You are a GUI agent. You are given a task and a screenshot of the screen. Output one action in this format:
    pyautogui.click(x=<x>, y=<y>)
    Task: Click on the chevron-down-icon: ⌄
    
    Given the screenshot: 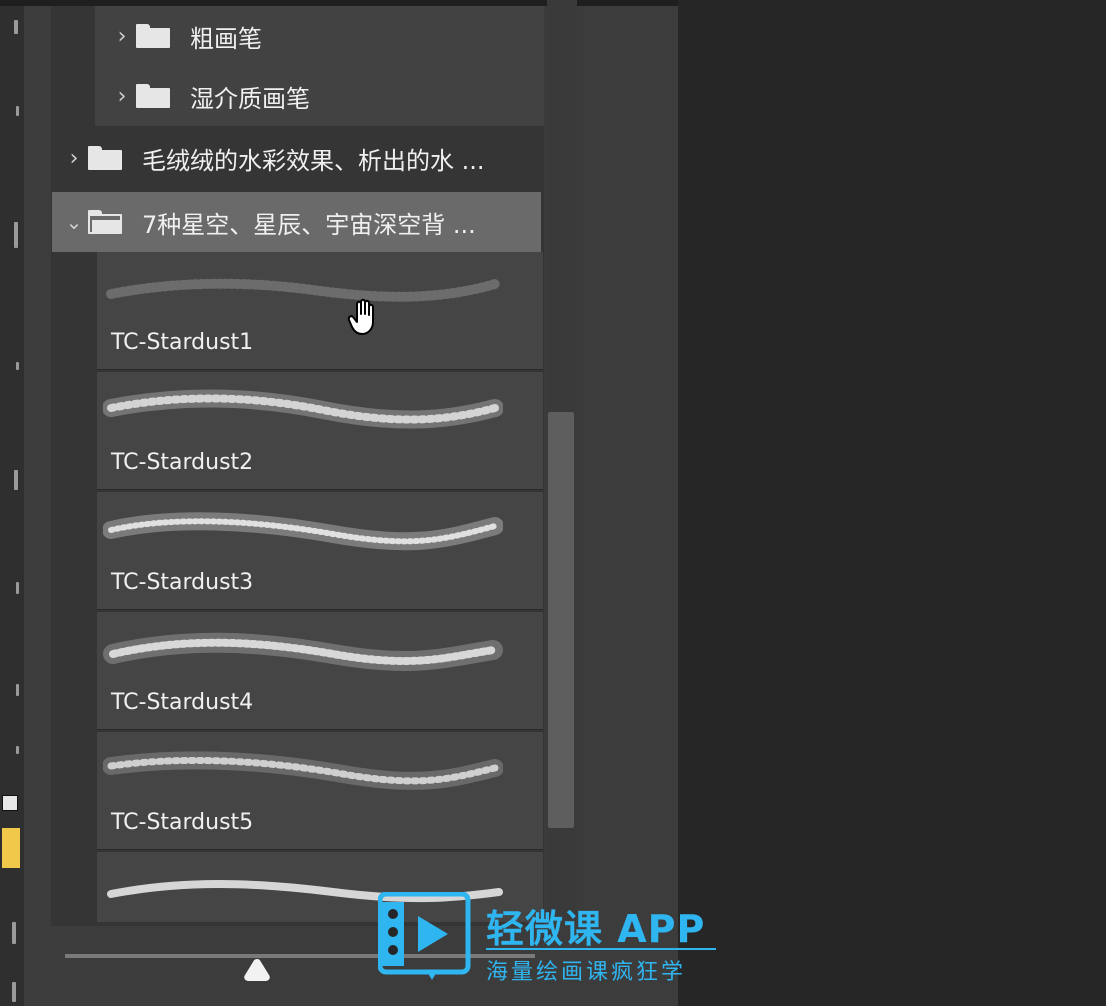 What is the action you would take?
    pyautogui.click(x=74, y=222)
    